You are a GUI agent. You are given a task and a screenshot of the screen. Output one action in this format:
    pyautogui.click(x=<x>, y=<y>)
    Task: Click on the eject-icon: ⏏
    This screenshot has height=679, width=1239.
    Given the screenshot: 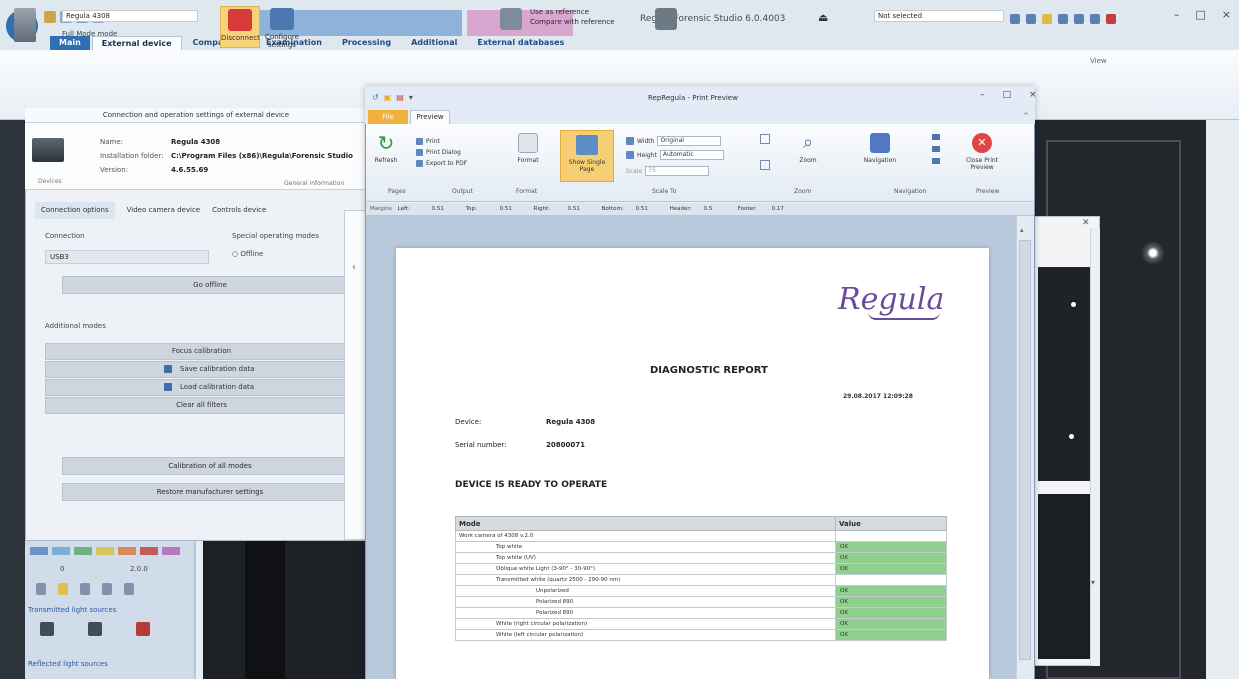 What is the action you would take?
    pyautogui.click(x=823, y=17)
    